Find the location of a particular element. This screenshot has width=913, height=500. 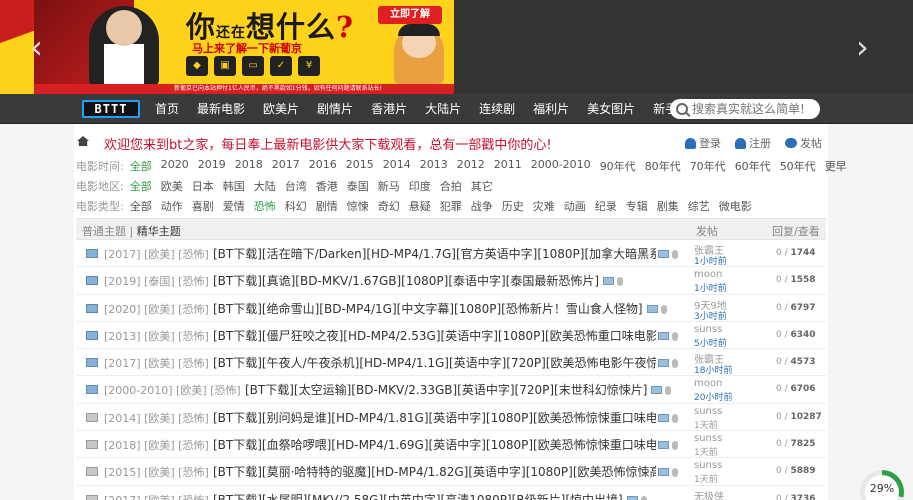

filter-option: 动作 is located at coordinates (172, 207).